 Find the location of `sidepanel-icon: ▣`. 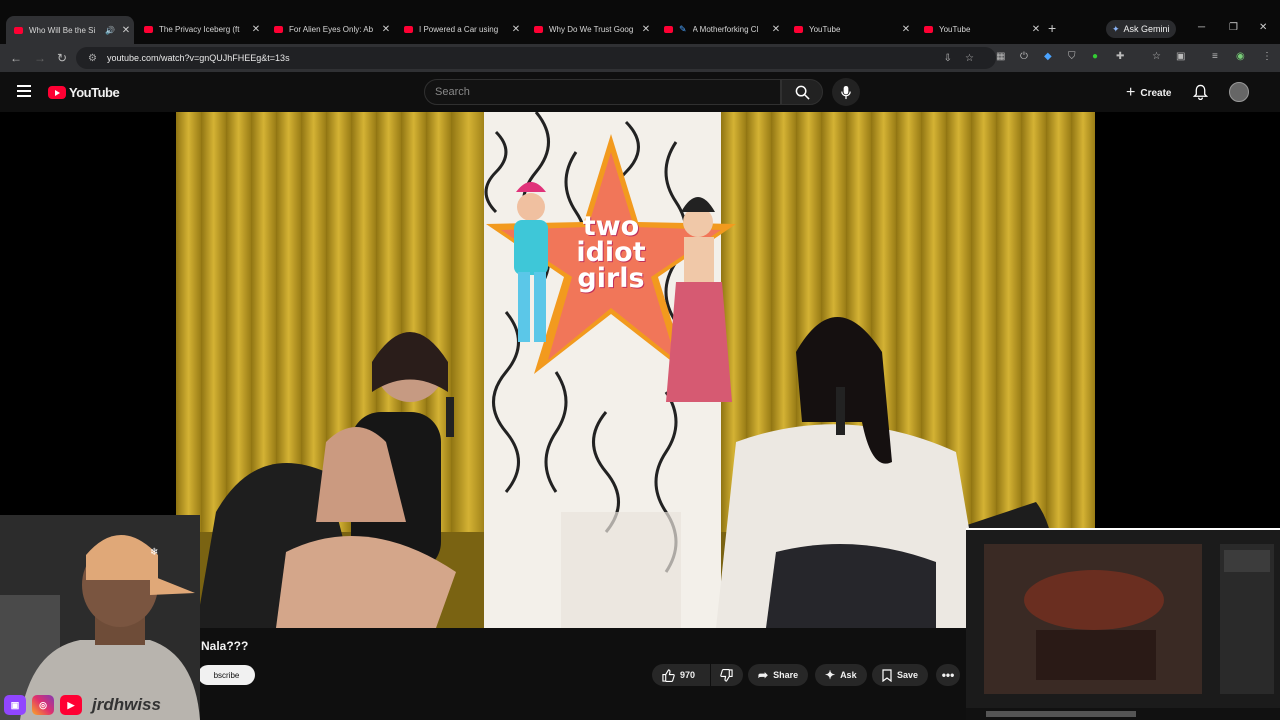

sidepanel-icon: ▣ is located at coordinates (1180, 56).